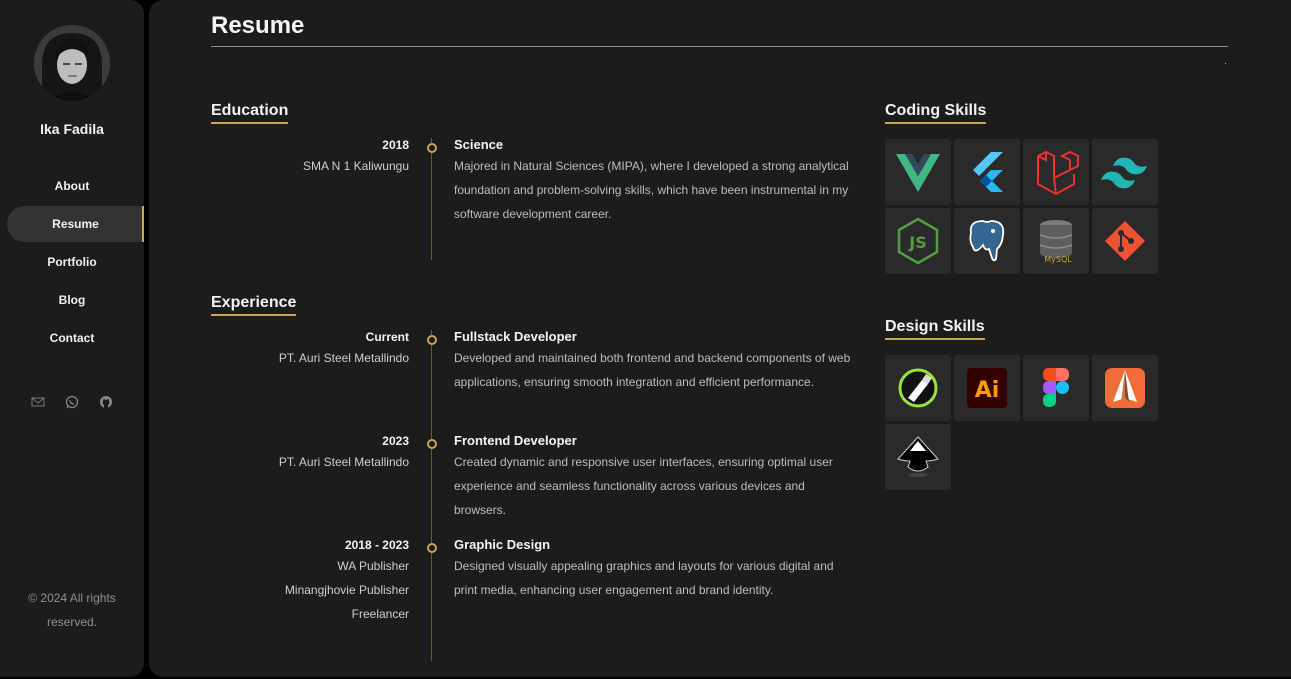 This screenshot has height=679, width=1291. Describe the element at coordinates (72, 300) in the screenshot. I see `nav-item-blog: Blog` at that location.